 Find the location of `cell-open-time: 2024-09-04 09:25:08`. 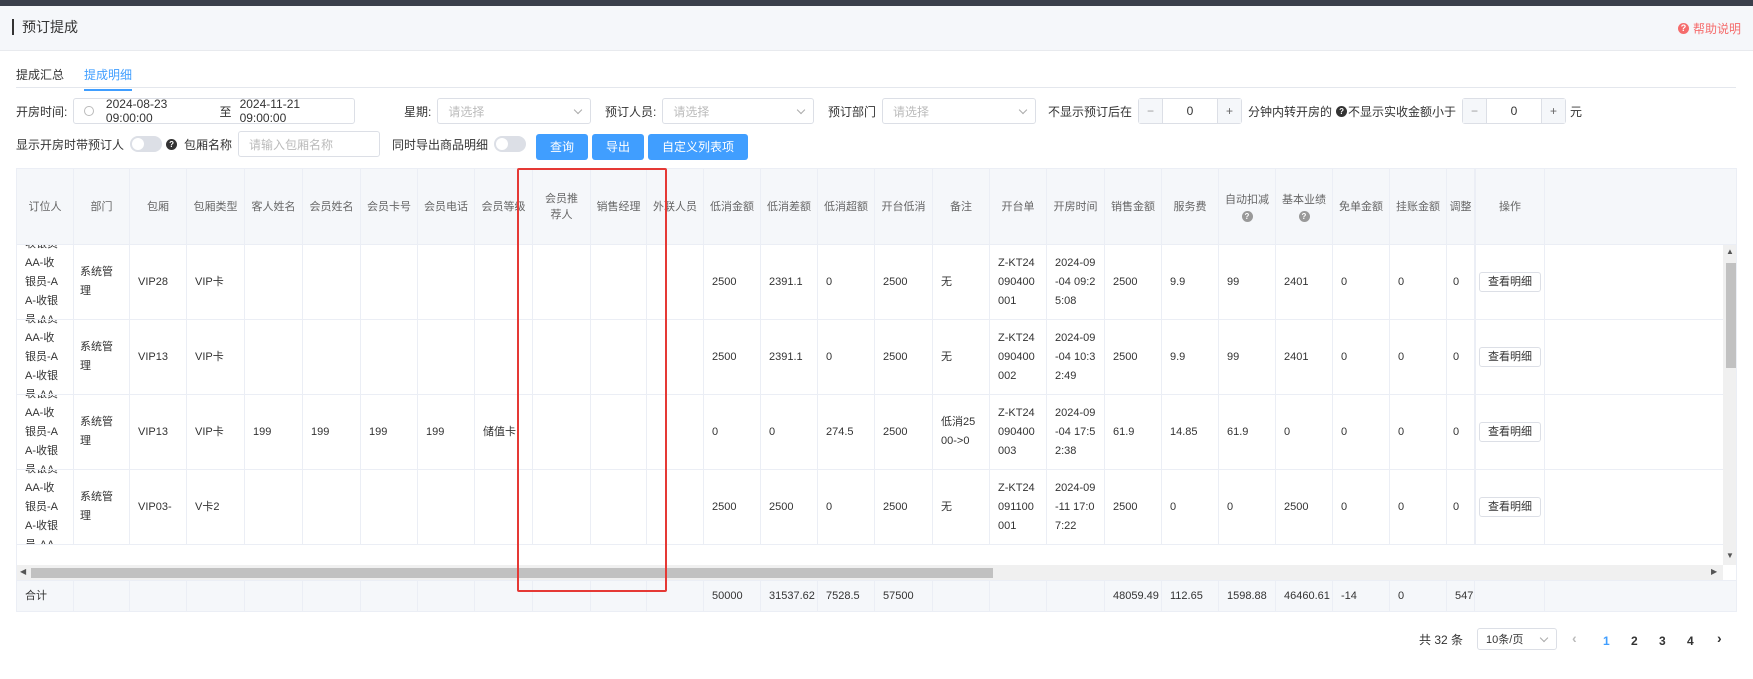

cell-open-time: 2024-09-04 09:25:08 is located at coordinates (1076, 282).